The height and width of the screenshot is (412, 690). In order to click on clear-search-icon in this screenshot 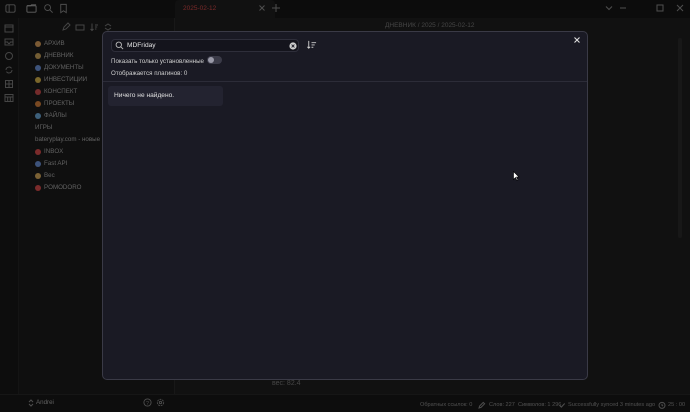, I will do `click(293, 45)`.